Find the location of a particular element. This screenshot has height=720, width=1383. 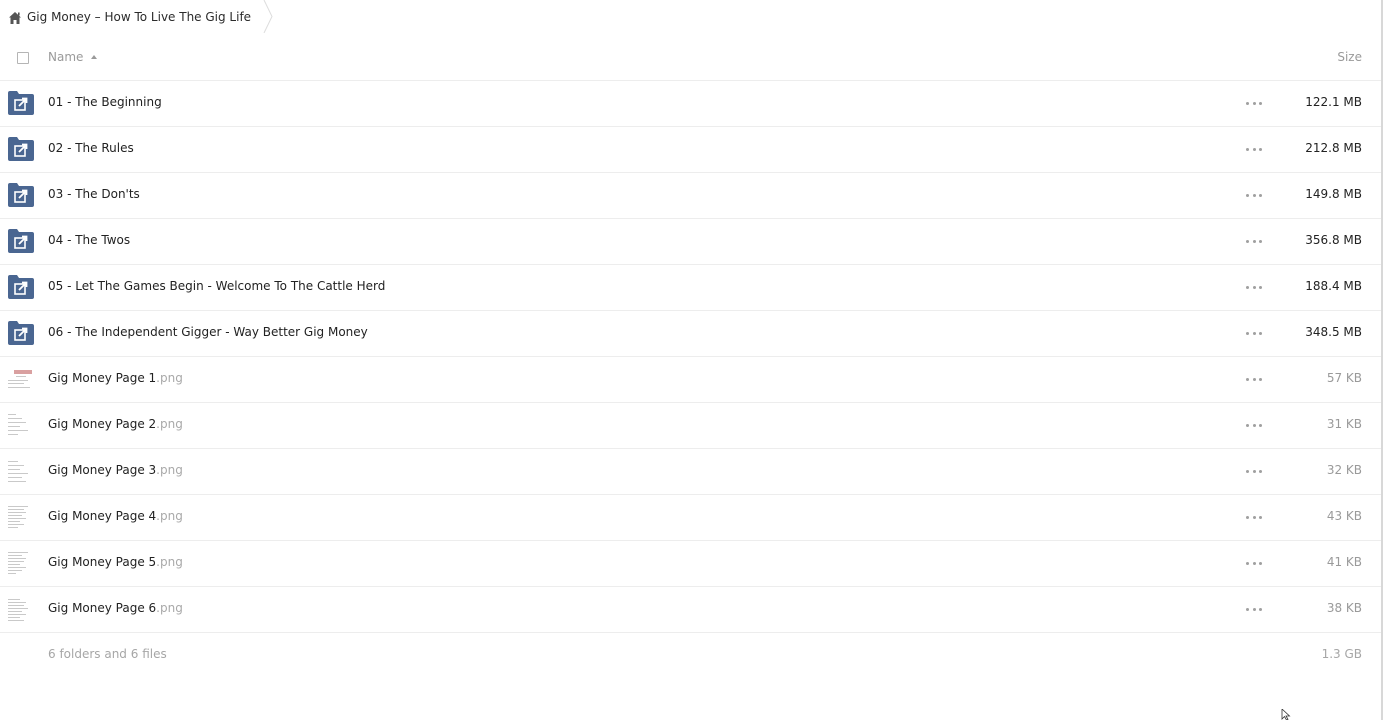

folder-row: 01 - The Beginning 122.1 MB is located at coordinates (690, 104).